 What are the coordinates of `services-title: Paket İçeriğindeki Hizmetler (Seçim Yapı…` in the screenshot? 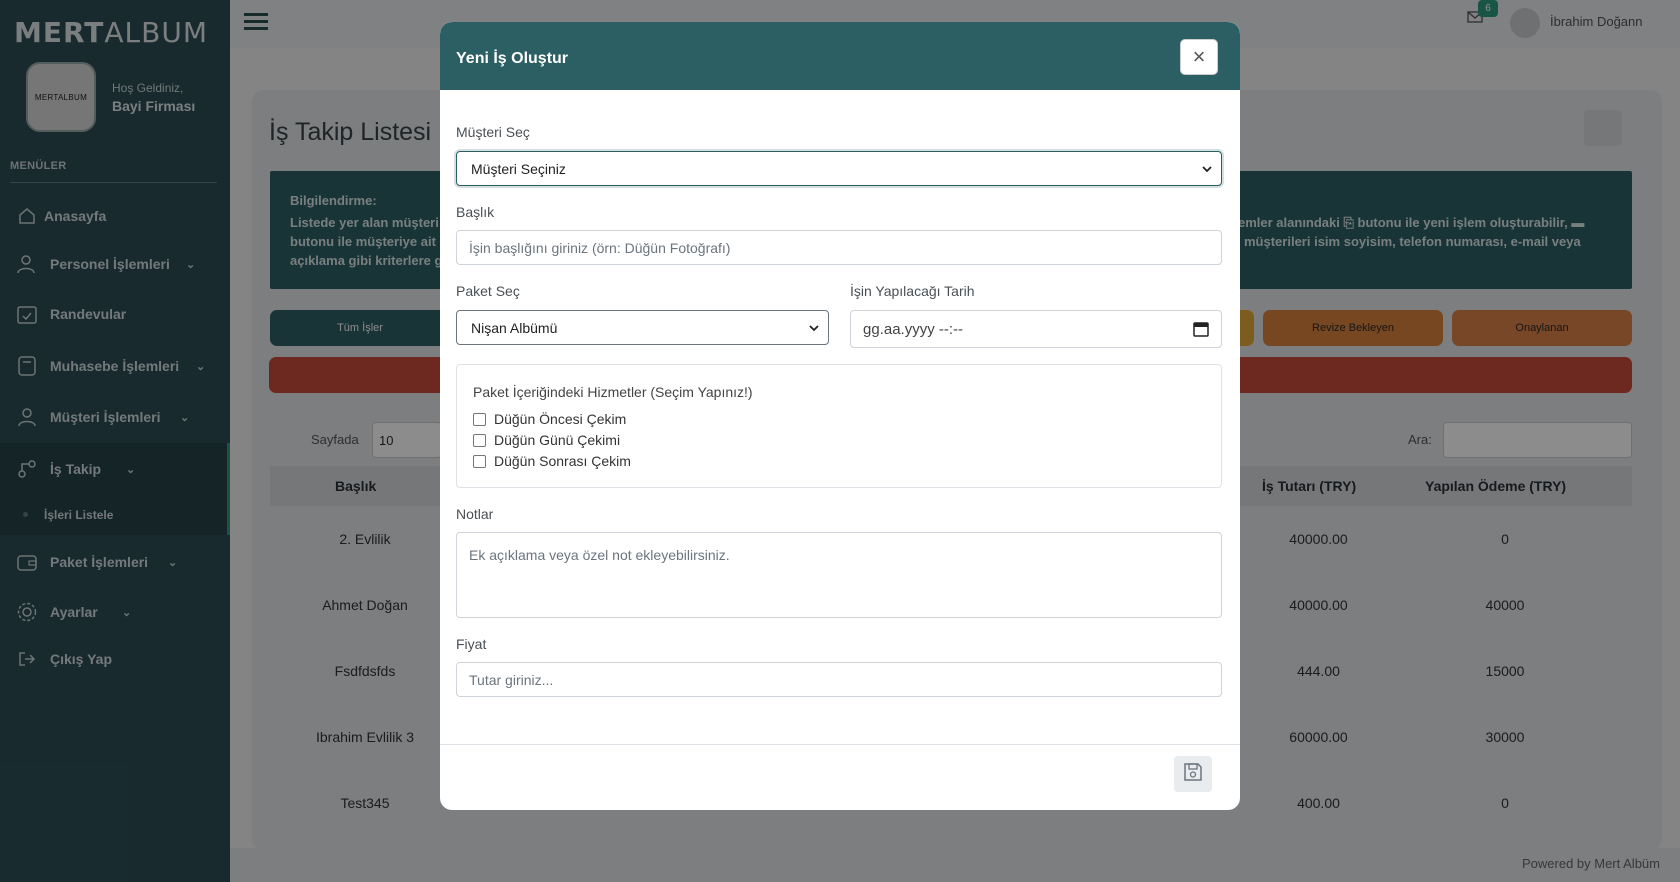 It's located at (613, 392).